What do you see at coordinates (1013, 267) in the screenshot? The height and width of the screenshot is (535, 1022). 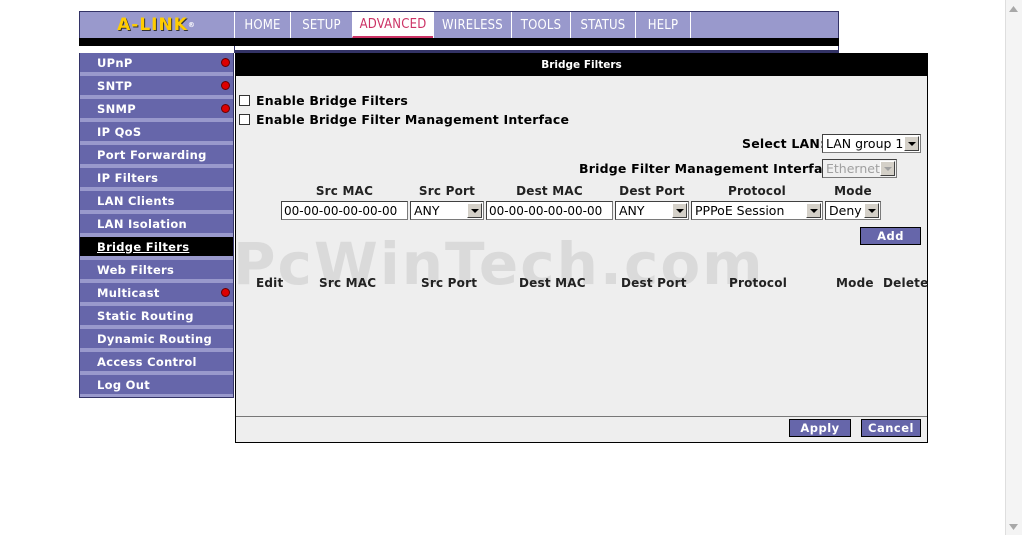 I see `vertical-scrollbar` at bounding box center [1013, 267].